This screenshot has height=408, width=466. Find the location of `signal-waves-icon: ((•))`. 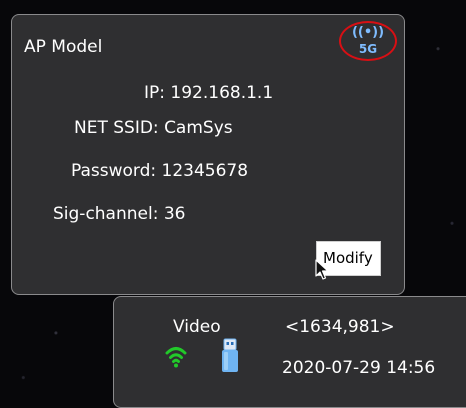

signal-waves-icon: ((•)) is located at coordinates (368, 32).